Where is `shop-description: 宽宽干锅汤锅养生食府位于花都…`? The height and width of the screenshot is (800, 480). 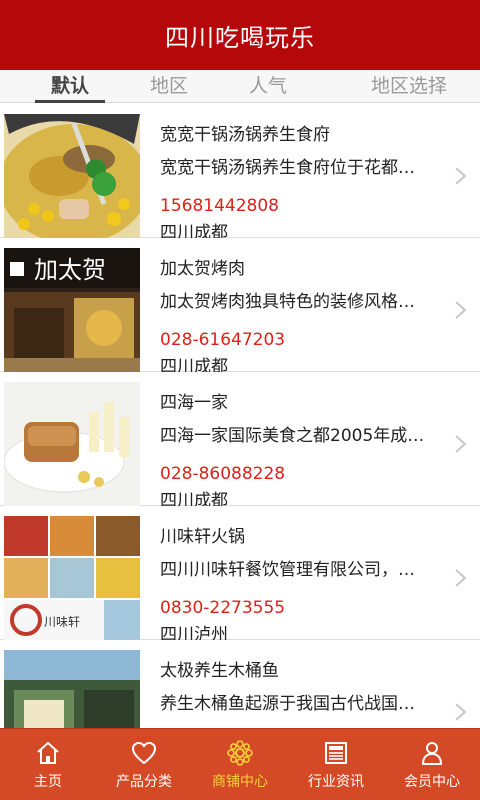 shop-description: 宽宽干锅汤锅养生食府位于花都… is located at coordinates (287, 168).